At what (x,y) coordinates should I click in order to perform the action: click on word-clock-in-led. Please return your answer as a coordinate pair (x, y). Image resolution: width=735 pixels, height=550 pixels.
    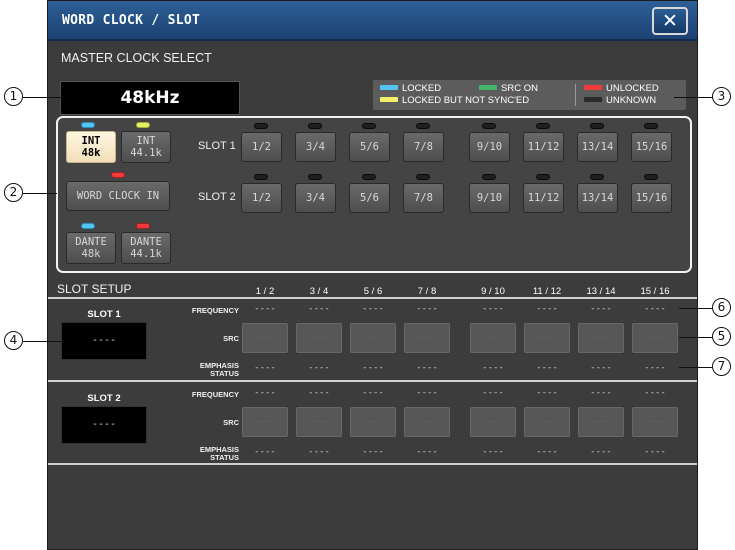
    Looking at the image, I should click on (118, 175).